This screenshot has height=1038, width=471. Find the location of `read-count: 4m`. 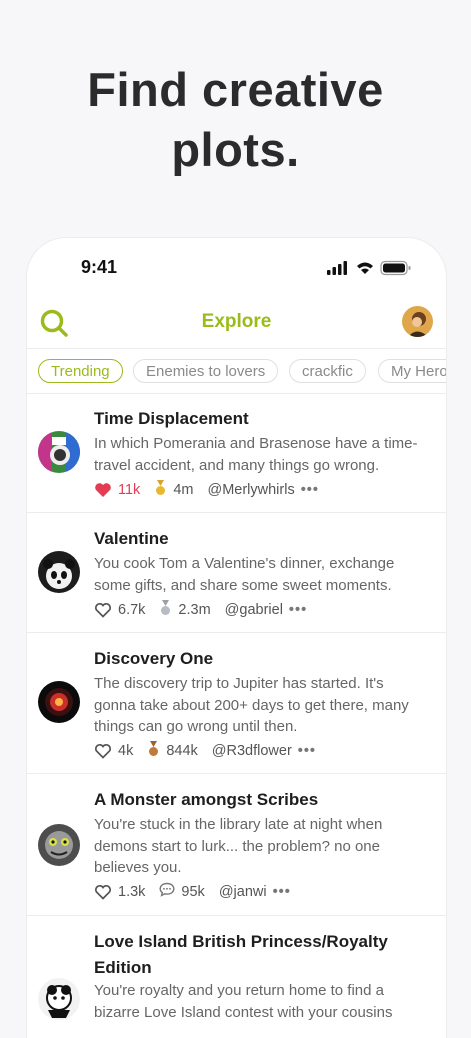

read-count: 4m is located at coordinates (183, 490).